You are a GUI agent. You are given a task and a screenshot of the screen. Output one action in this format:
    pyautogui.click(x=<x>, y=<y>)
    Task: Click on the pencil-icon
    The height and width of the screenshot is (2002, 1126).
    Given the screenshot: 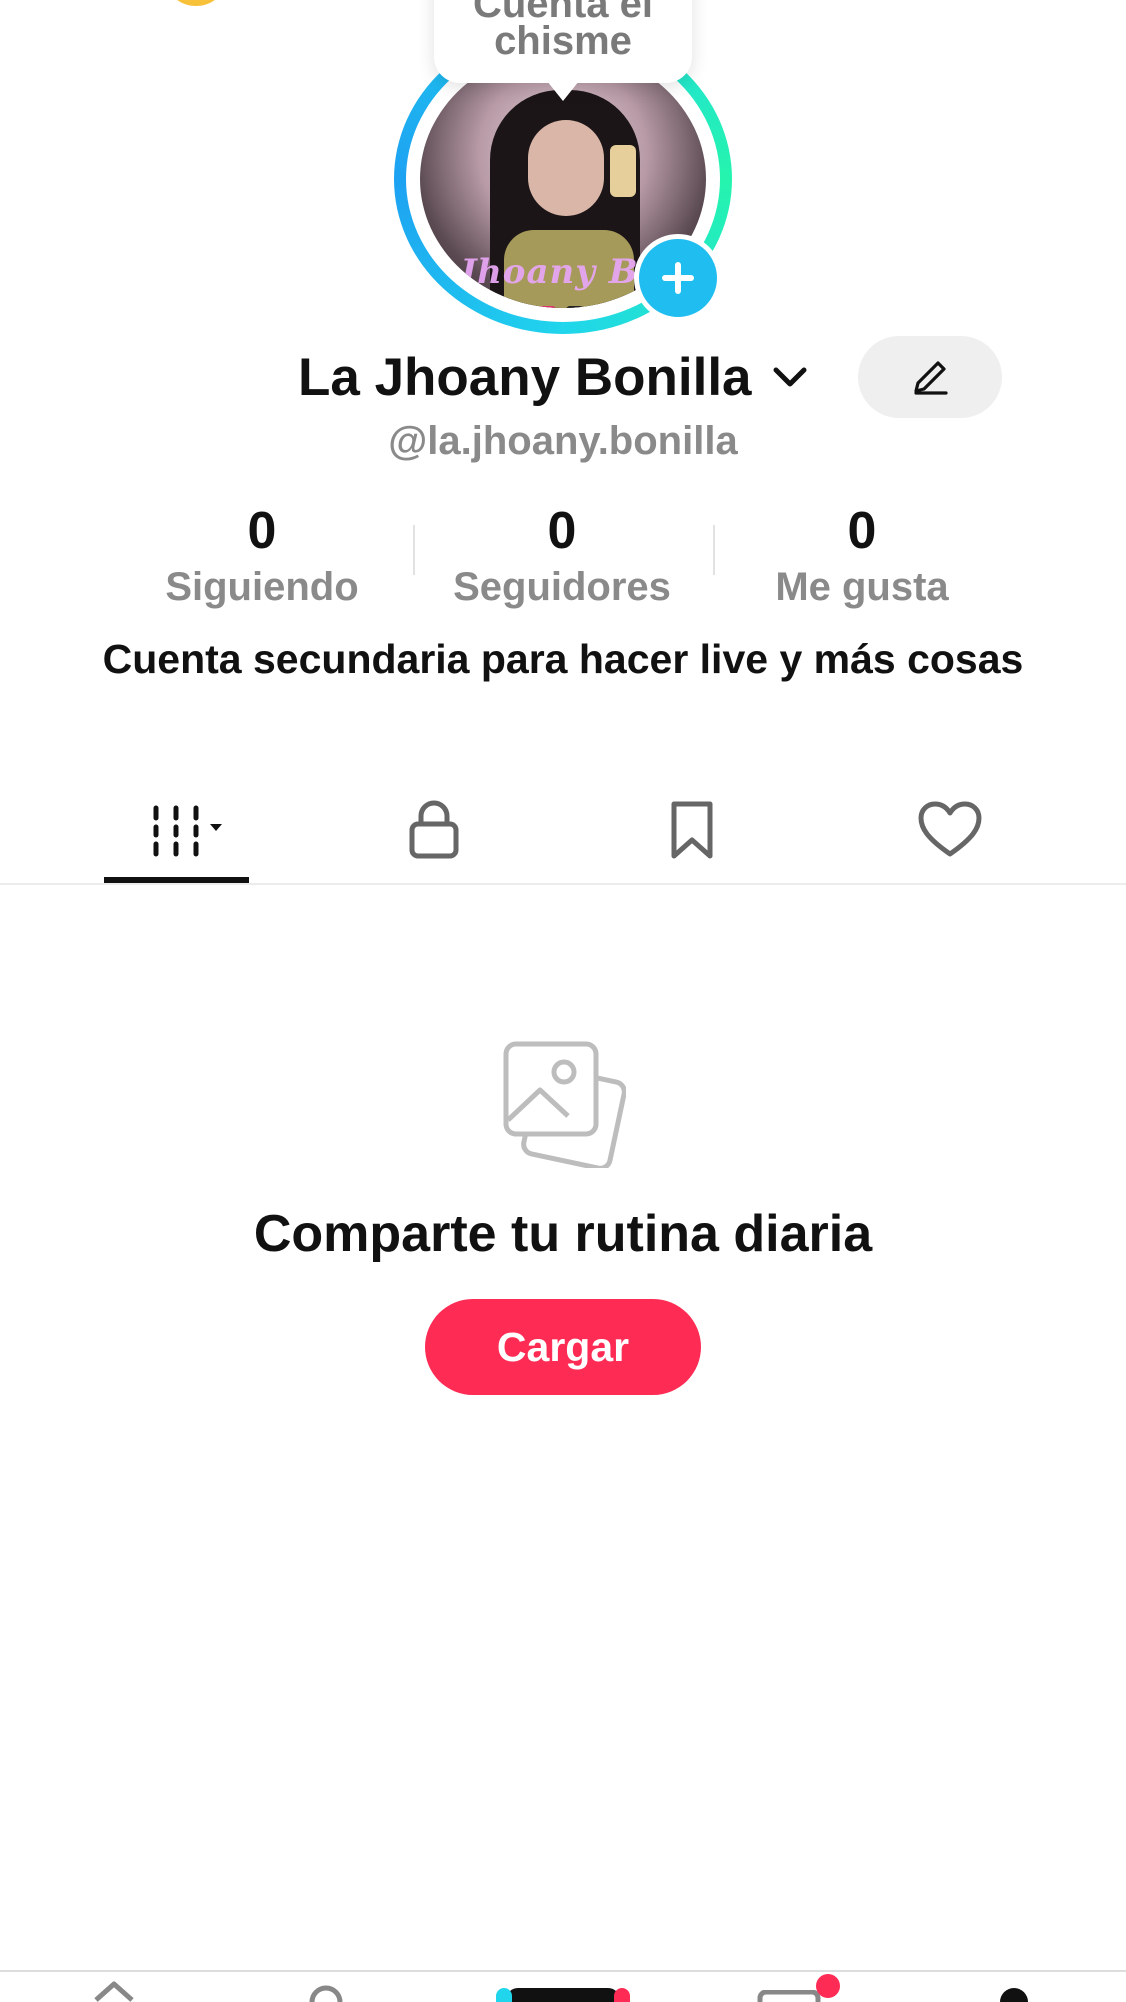 What is the action you would take?
    pyautogui.click(x=931, y=378)
    